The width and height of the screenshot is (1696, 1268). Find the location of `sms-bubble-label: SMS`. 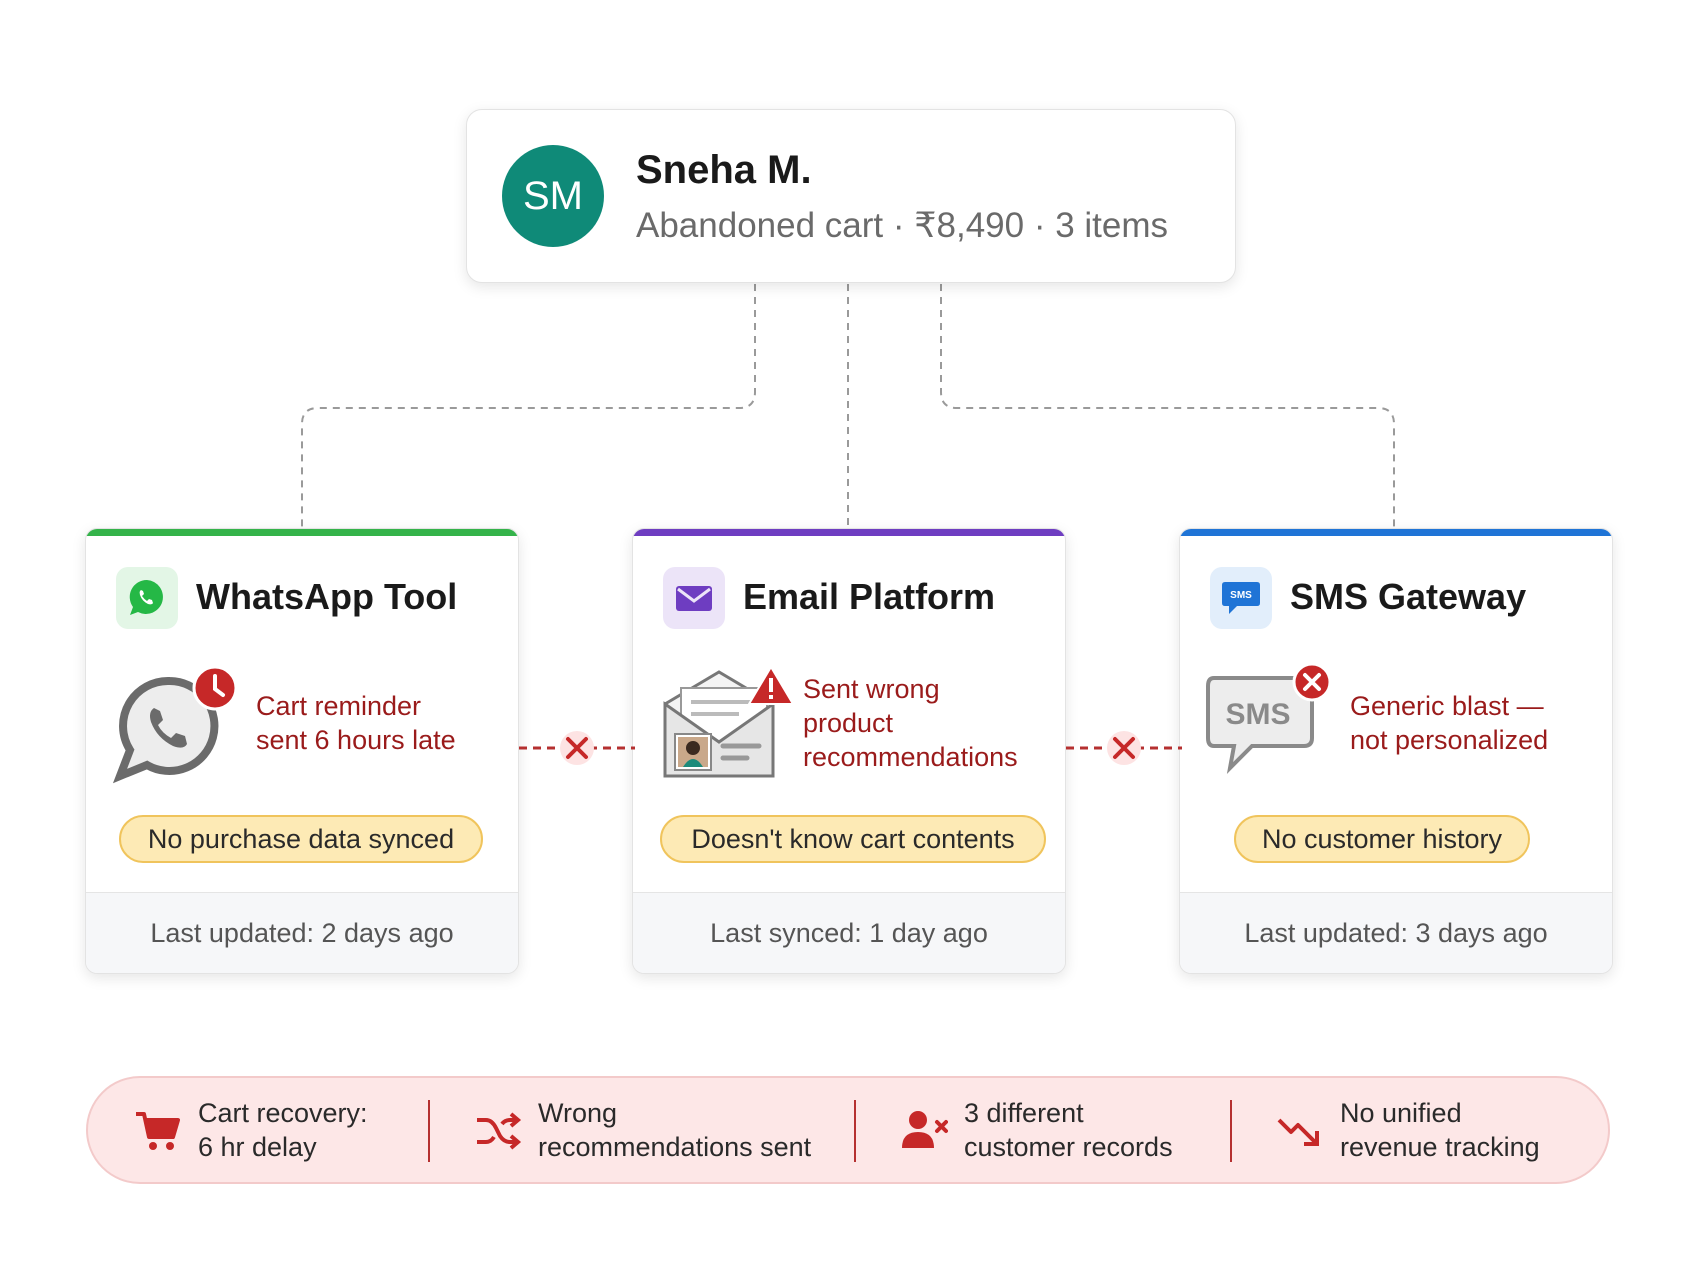

sms-bubble-label: SMS is located at coordinates (1257, 714).